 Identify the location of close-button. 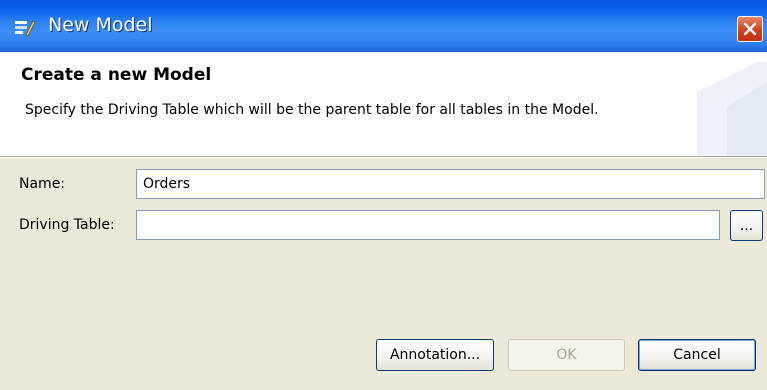
(750, 29).